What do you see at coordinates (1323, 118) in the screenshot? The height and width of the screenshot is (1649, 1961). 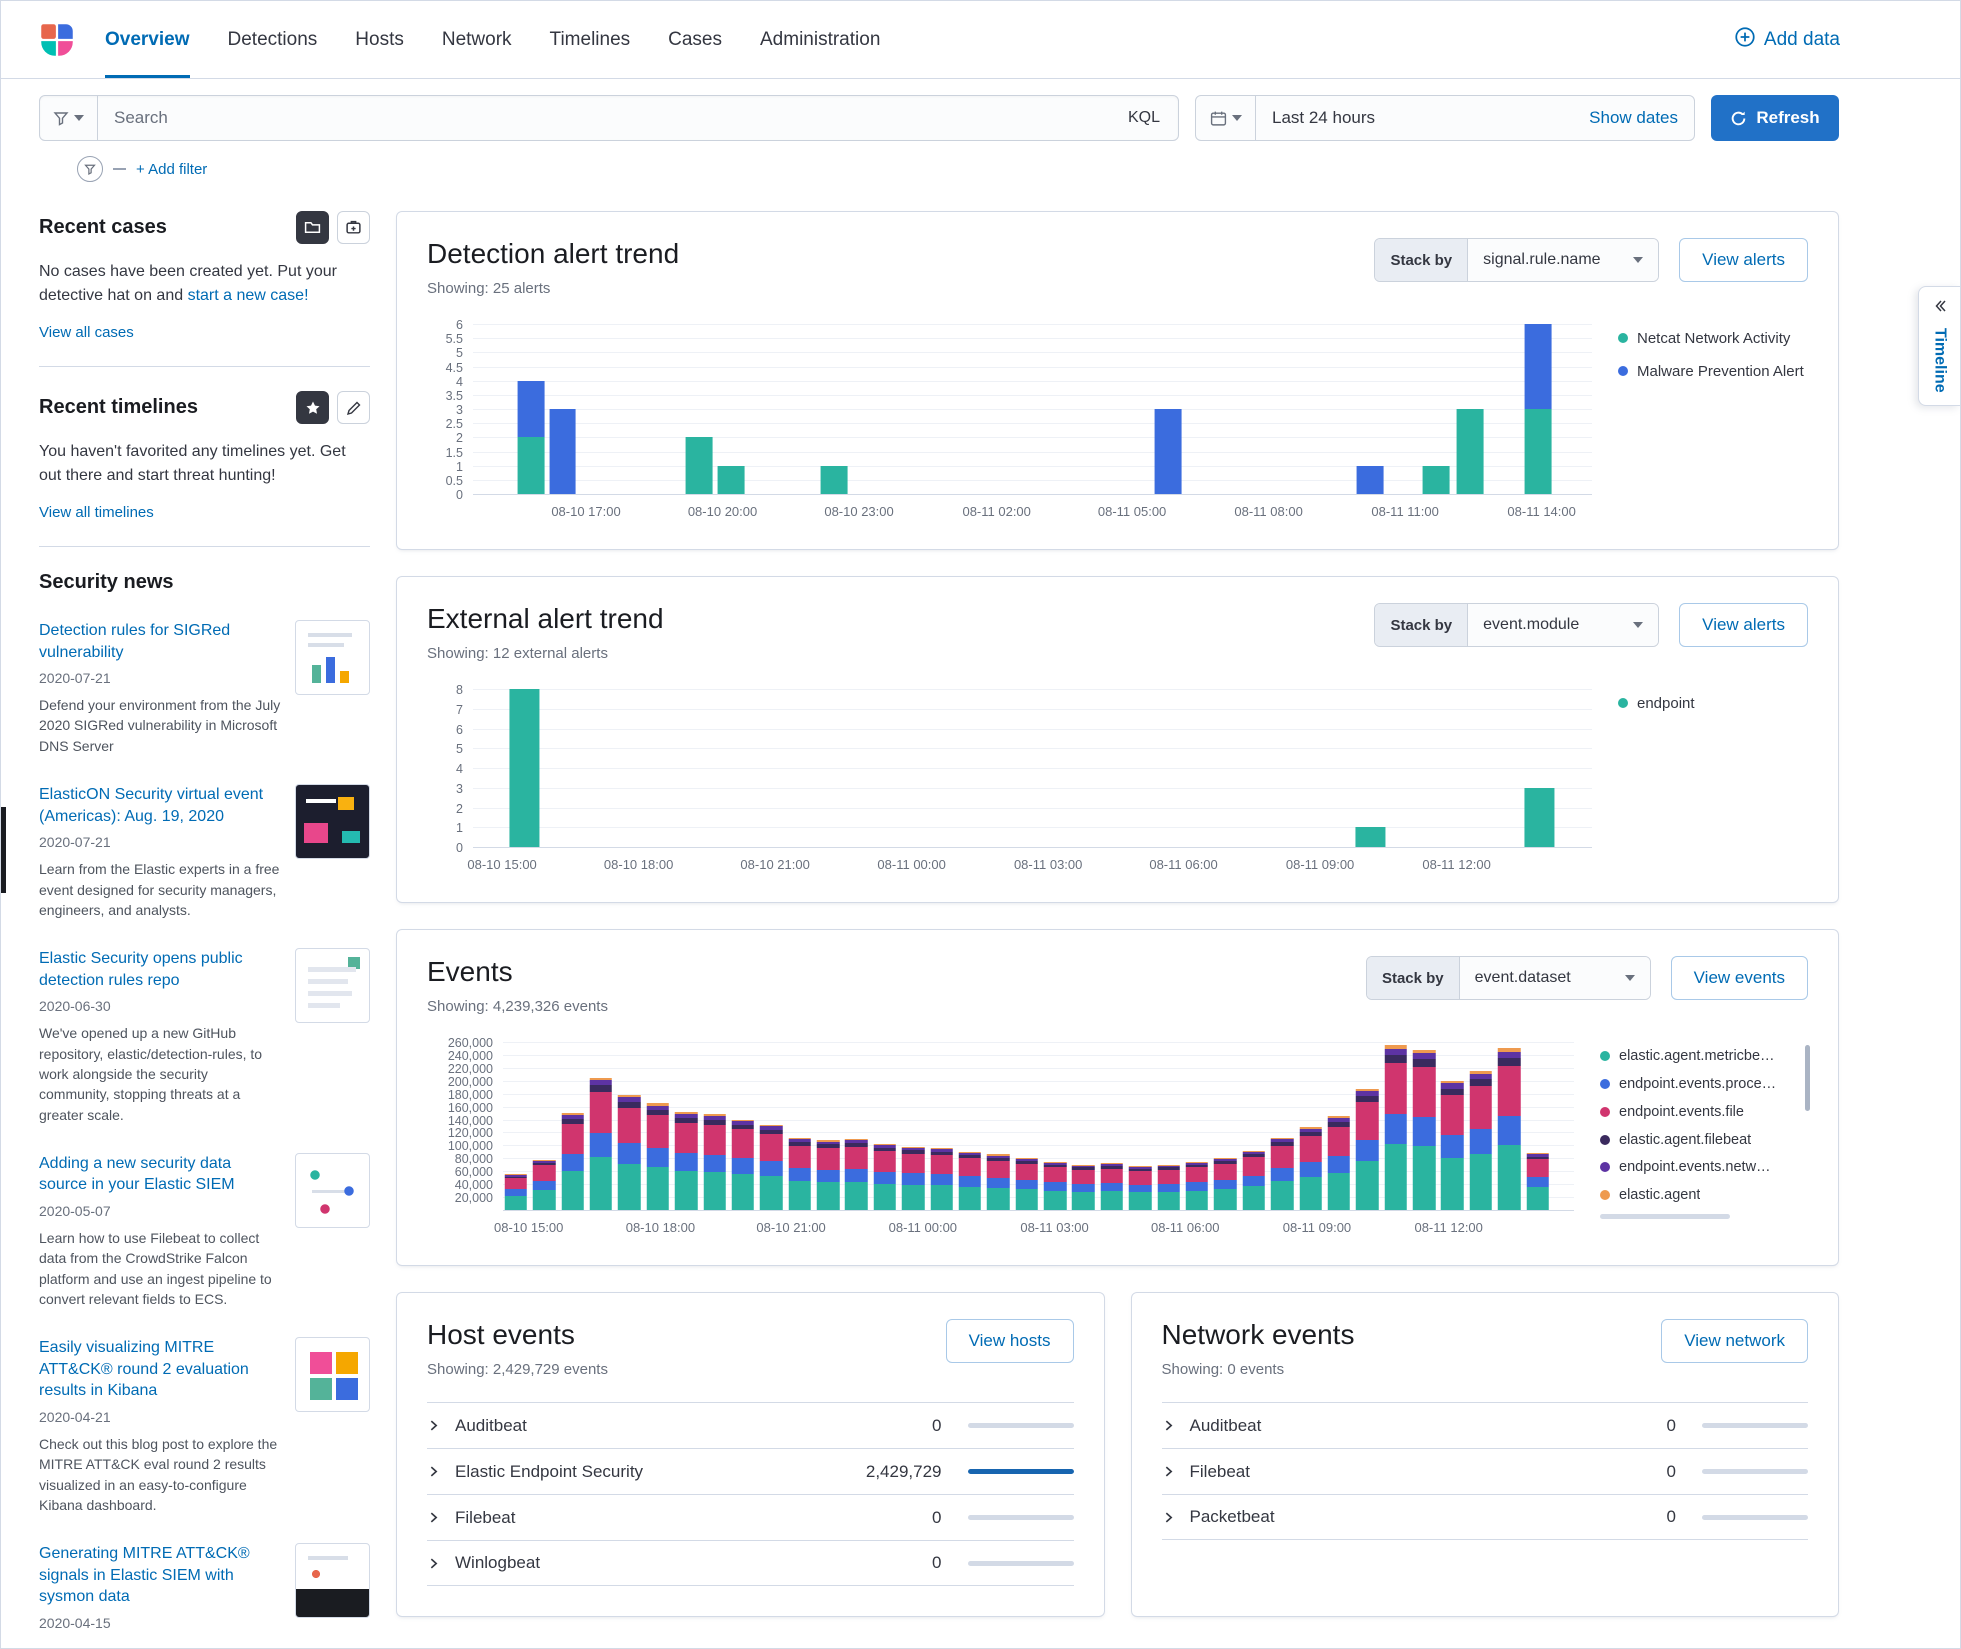 I see `time-range-value: Last 24 hours` at bounding box center [1323, 118].